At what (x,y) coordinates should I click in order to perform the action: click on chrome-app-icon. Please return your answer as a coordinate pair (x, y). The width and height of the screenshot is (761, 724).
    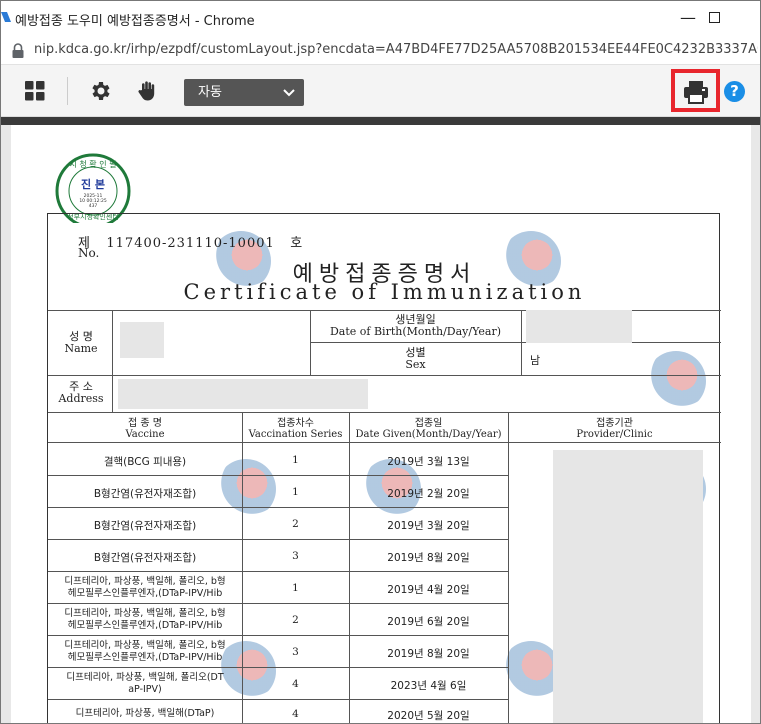
    Looking at the image, I should click on (6, 17).